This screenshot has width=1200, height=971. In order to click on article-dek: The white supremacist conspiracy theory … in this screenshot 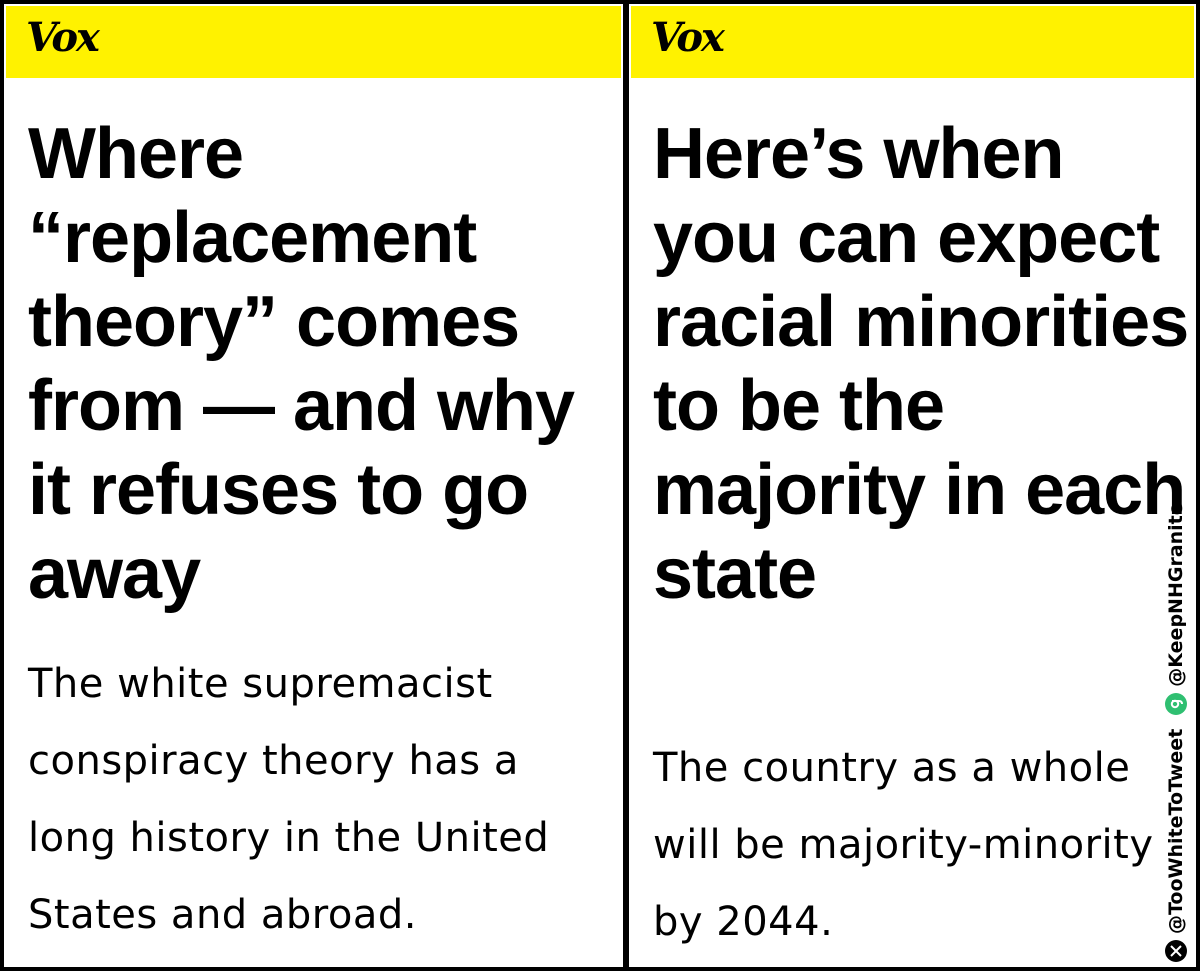, I will do `click(289, 799)`.